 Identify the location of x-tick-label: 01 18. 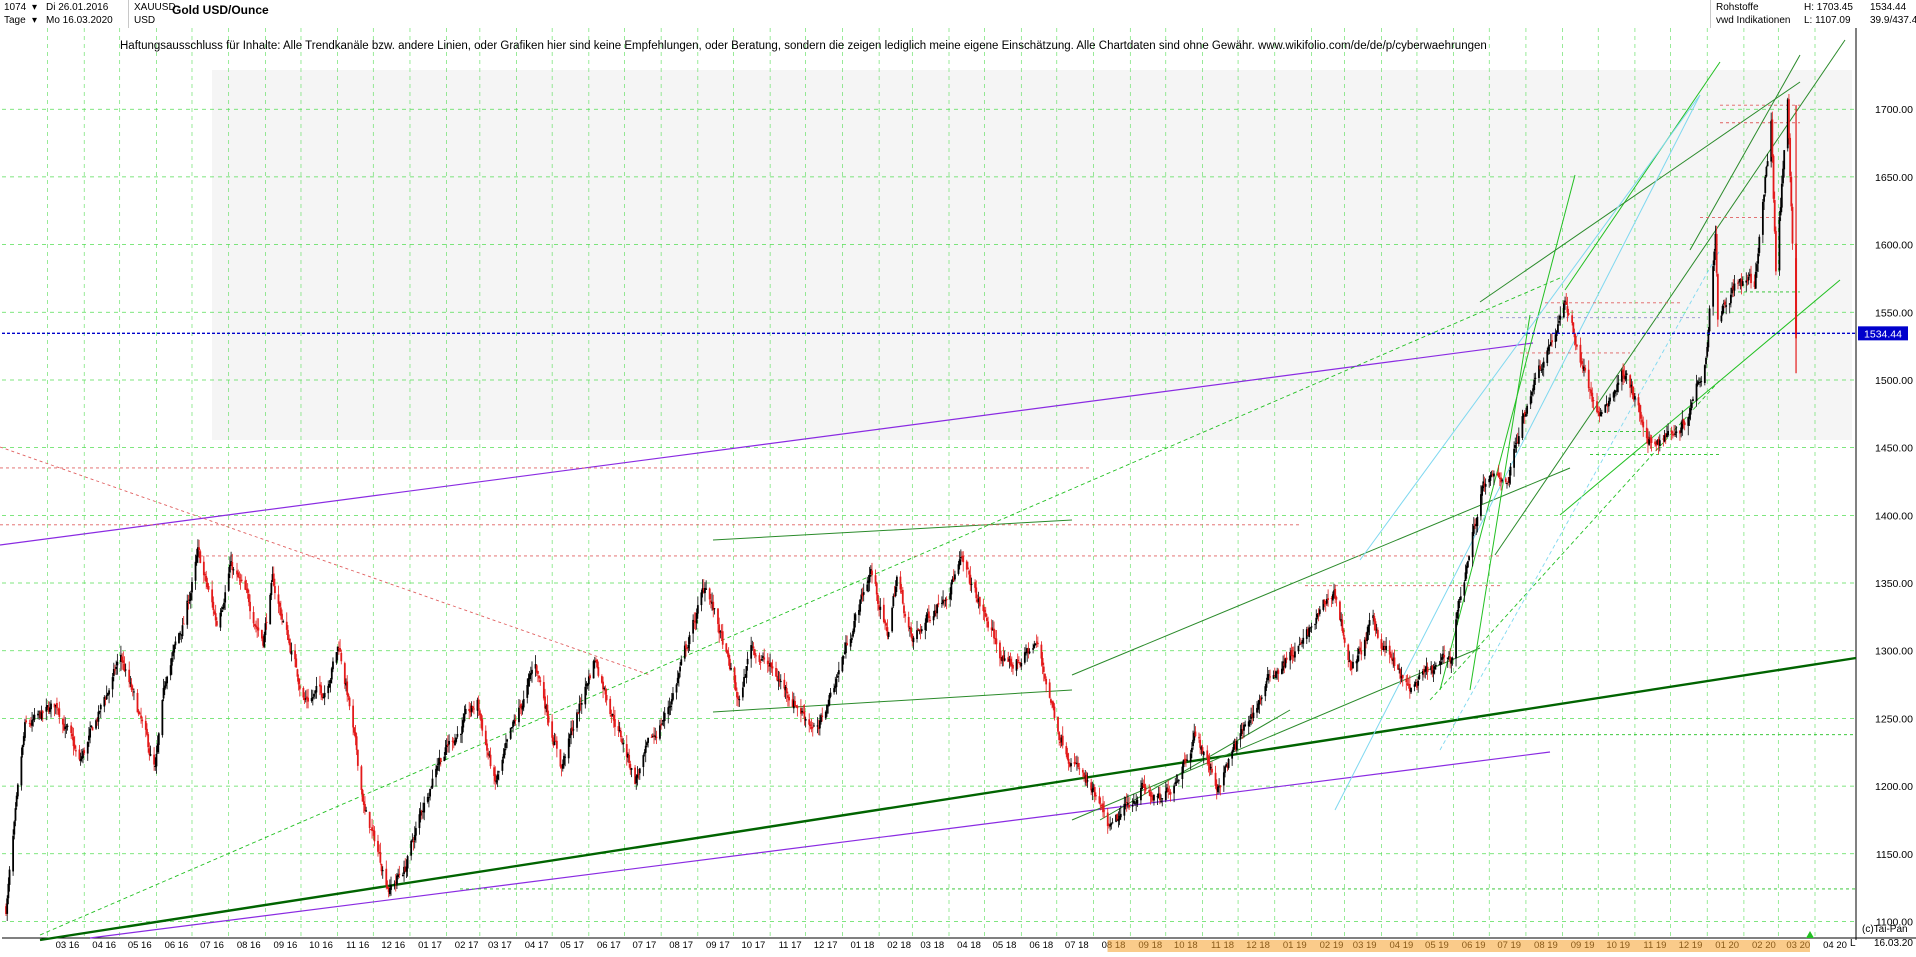
(862, 945).